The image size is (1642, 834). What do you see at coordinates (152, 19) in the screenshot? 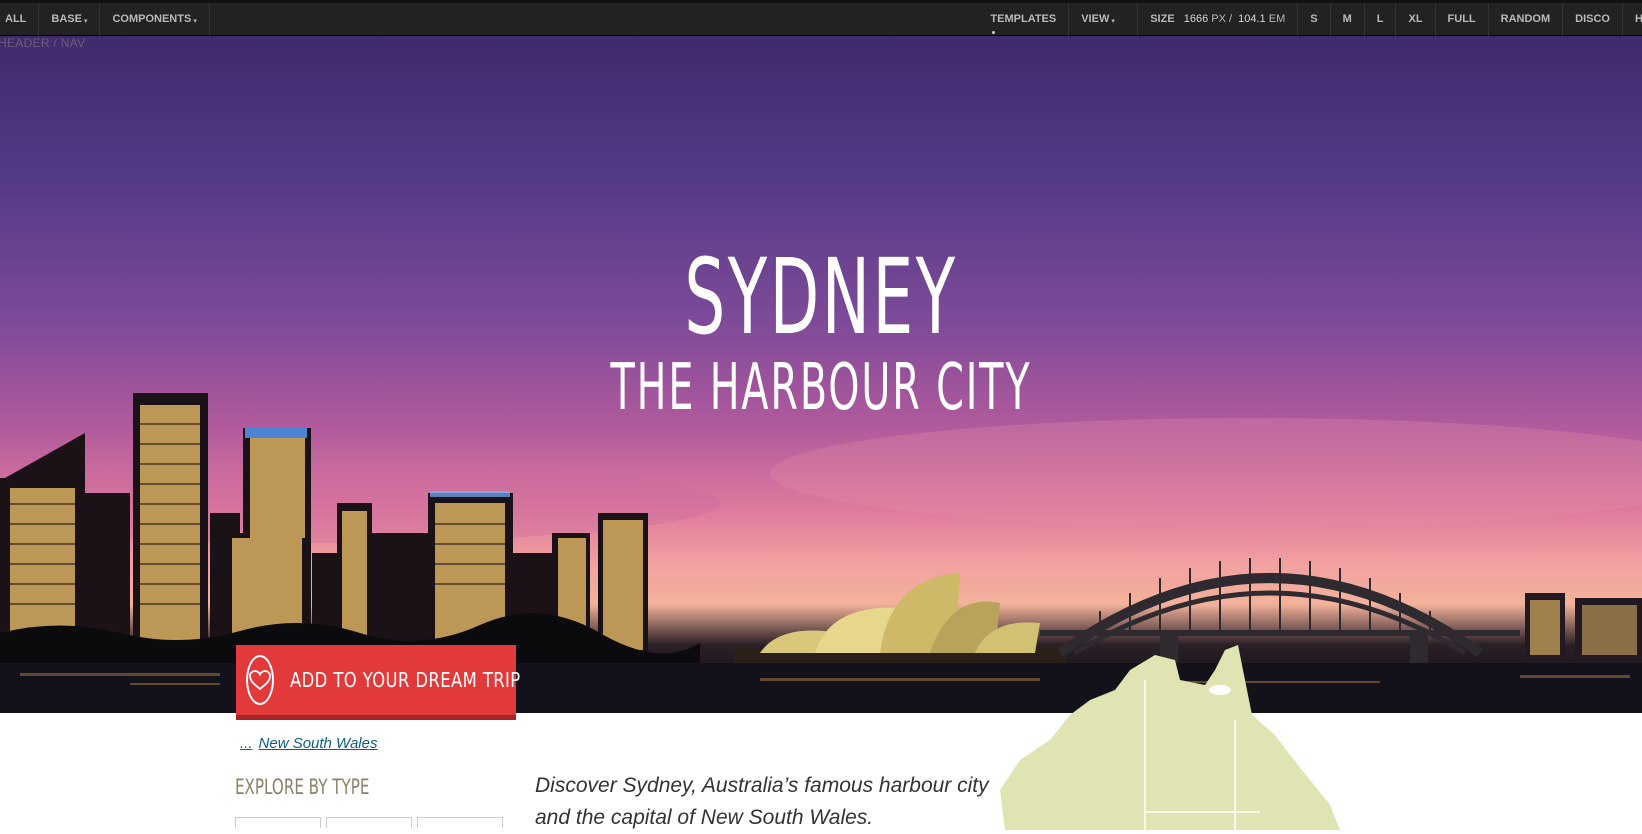
I see `nav-components-label: COMPONENTS` at bounding box center [152, 19].